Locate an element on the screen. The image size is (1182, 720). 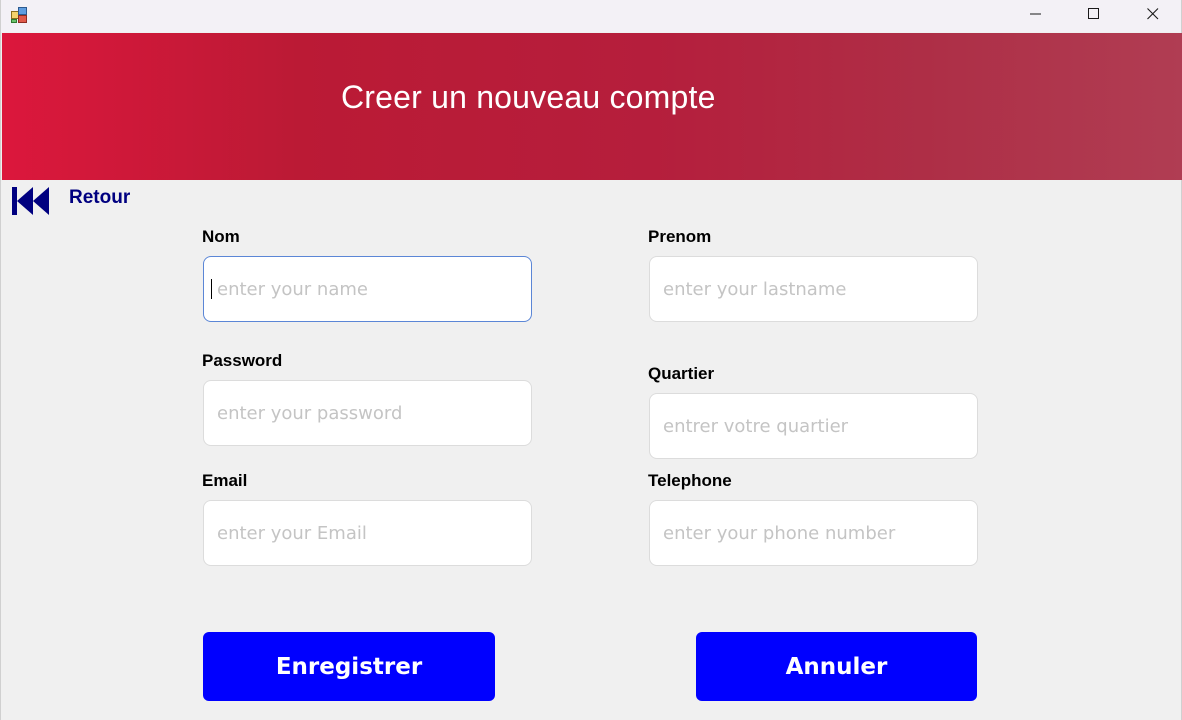
skip-back-icon is located at coordinates (30, 201).